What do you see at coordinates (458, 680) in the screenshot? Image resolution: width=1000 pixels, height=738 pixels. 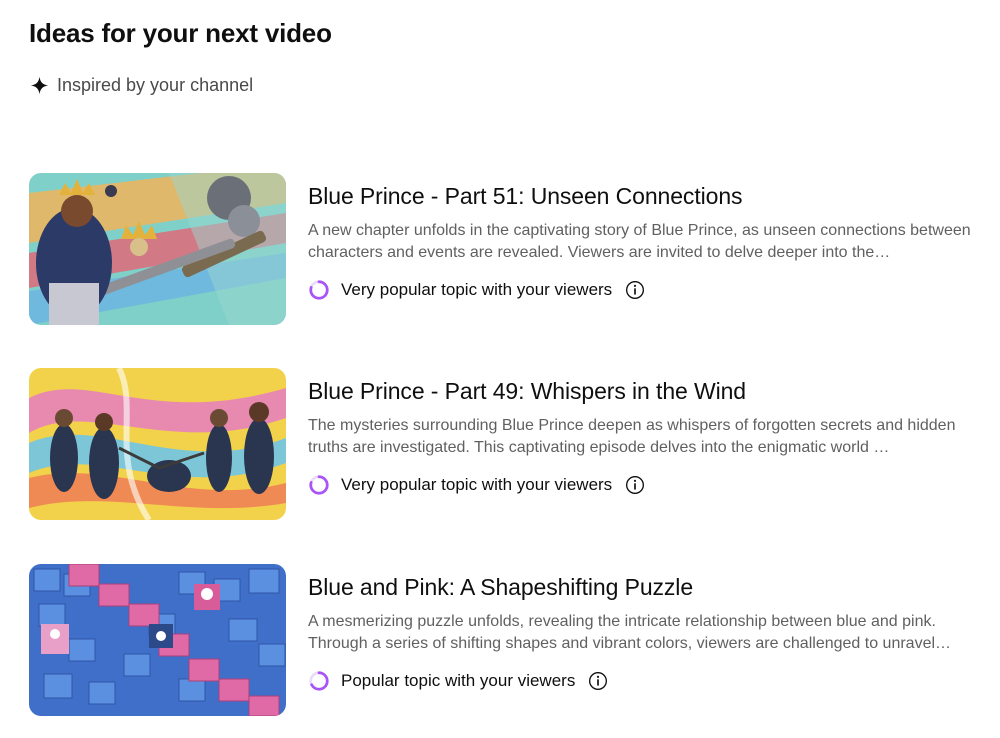 I see `popularity-label: Popular topic with your viewers` at bounding box center [458, 680].